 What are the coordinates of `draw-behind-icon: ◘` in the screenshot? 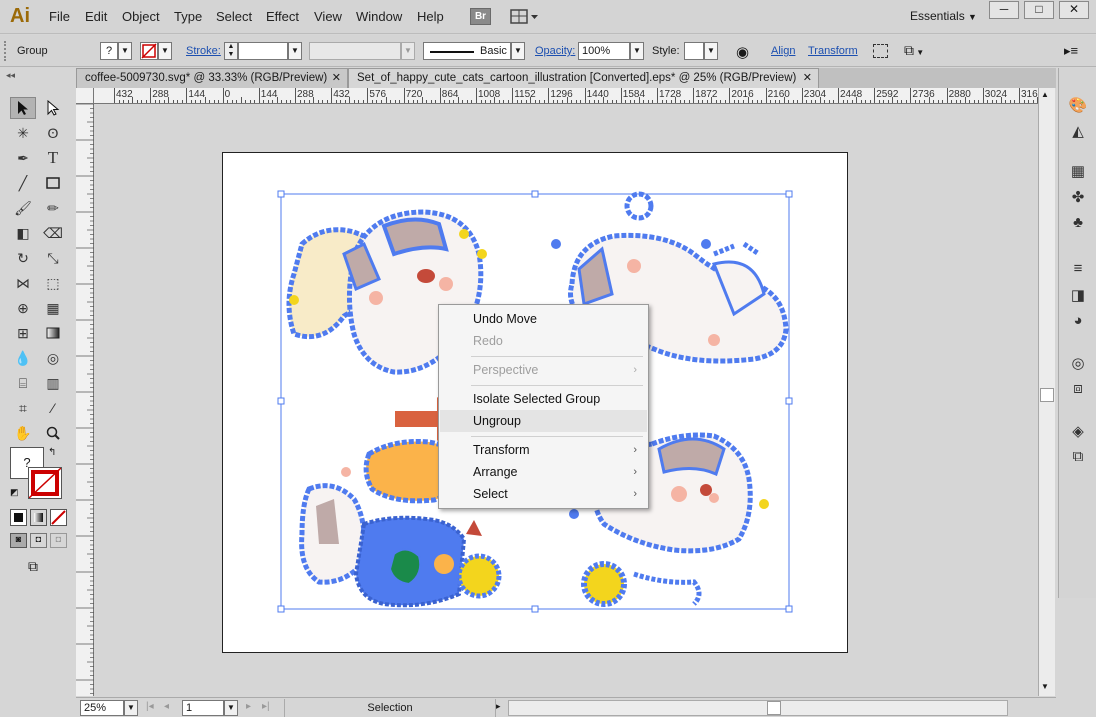 It's located at (38, 540).